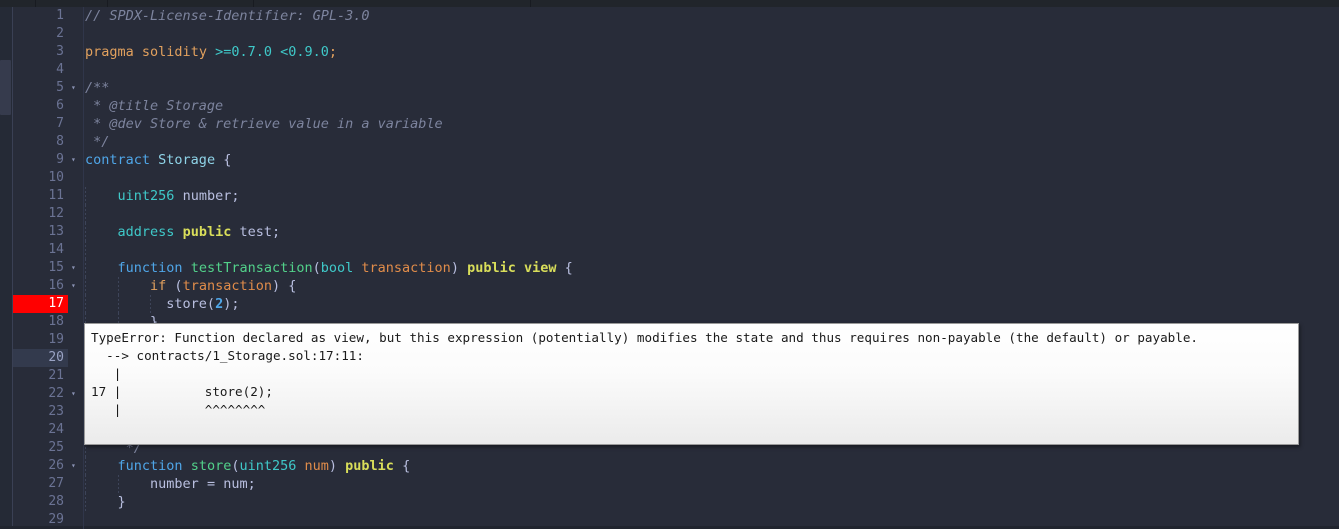 This screenshot has width=1339, height=529. What do you see at coordinates (40, 232) in the screenshot?
I see `line-number-13: 13` at bounding box center [40, 232].